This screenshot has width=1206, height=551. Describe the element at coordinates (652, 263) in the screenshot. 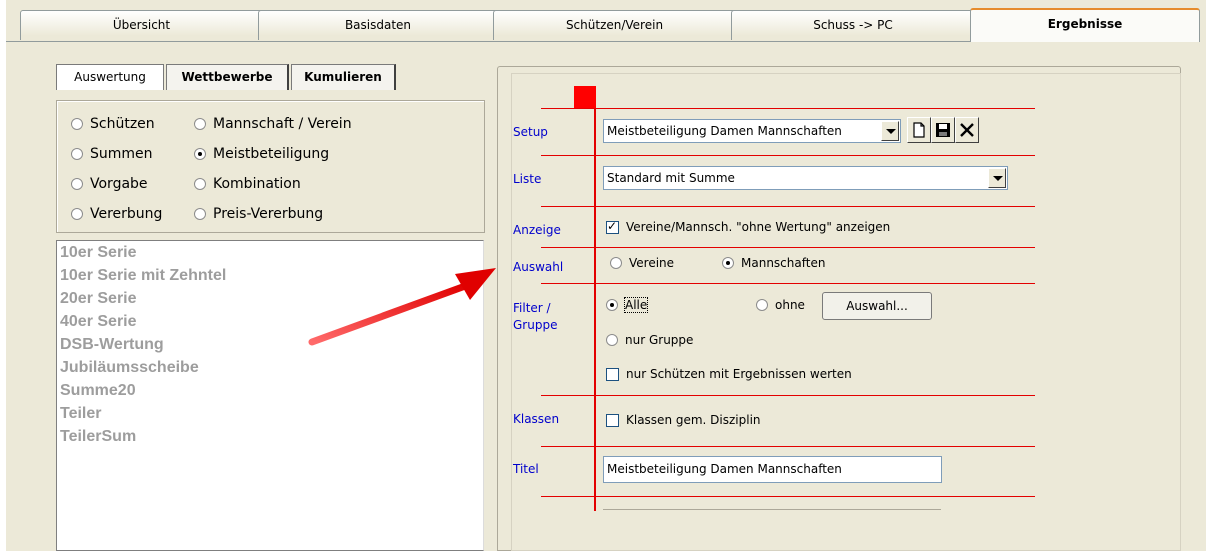

I see `radio-label: Vereine` at that location.